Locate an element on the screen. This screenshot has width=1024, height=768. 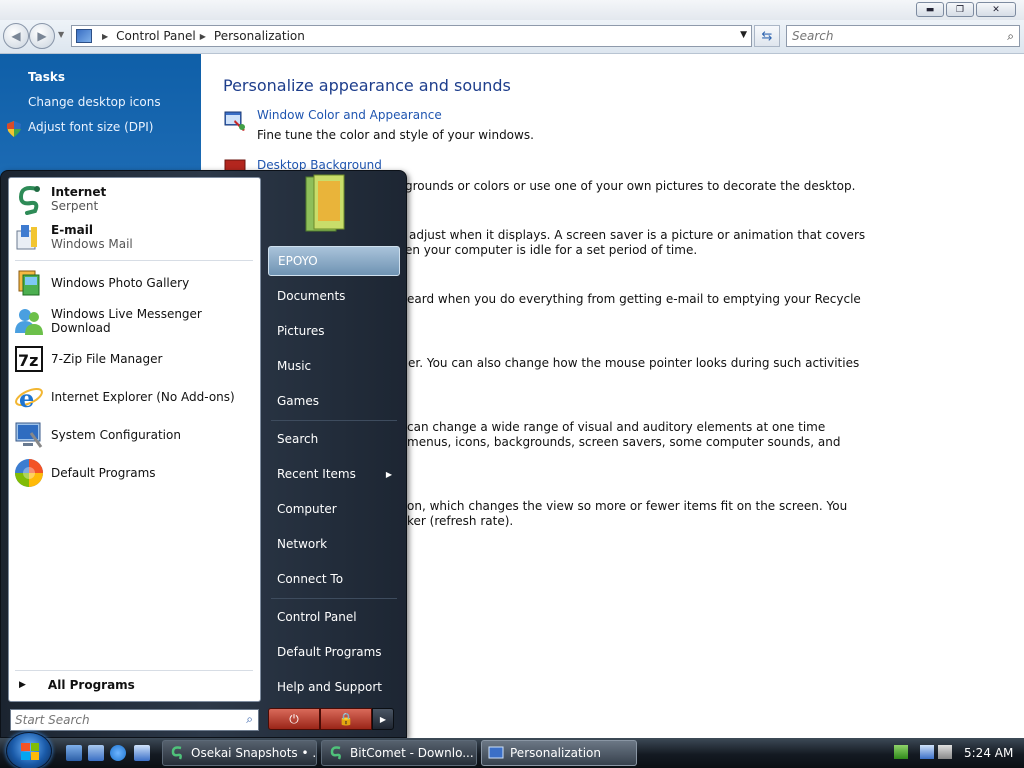
power-button: ⏻ is located at coordinates (294, 719).